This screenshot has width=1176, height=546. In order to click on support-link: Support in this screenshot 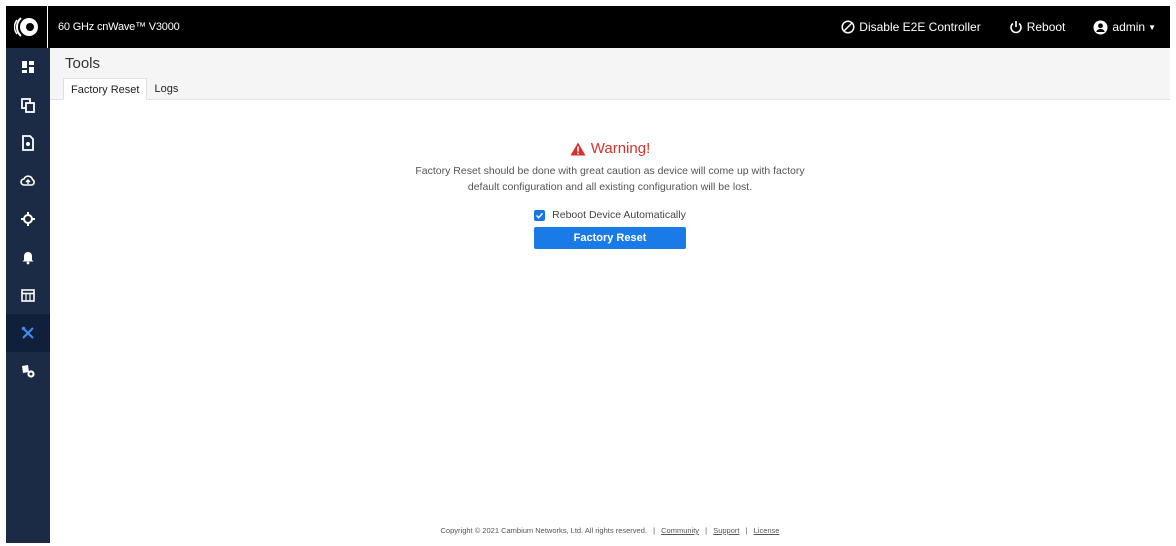, I will do `click(726, 530)`.